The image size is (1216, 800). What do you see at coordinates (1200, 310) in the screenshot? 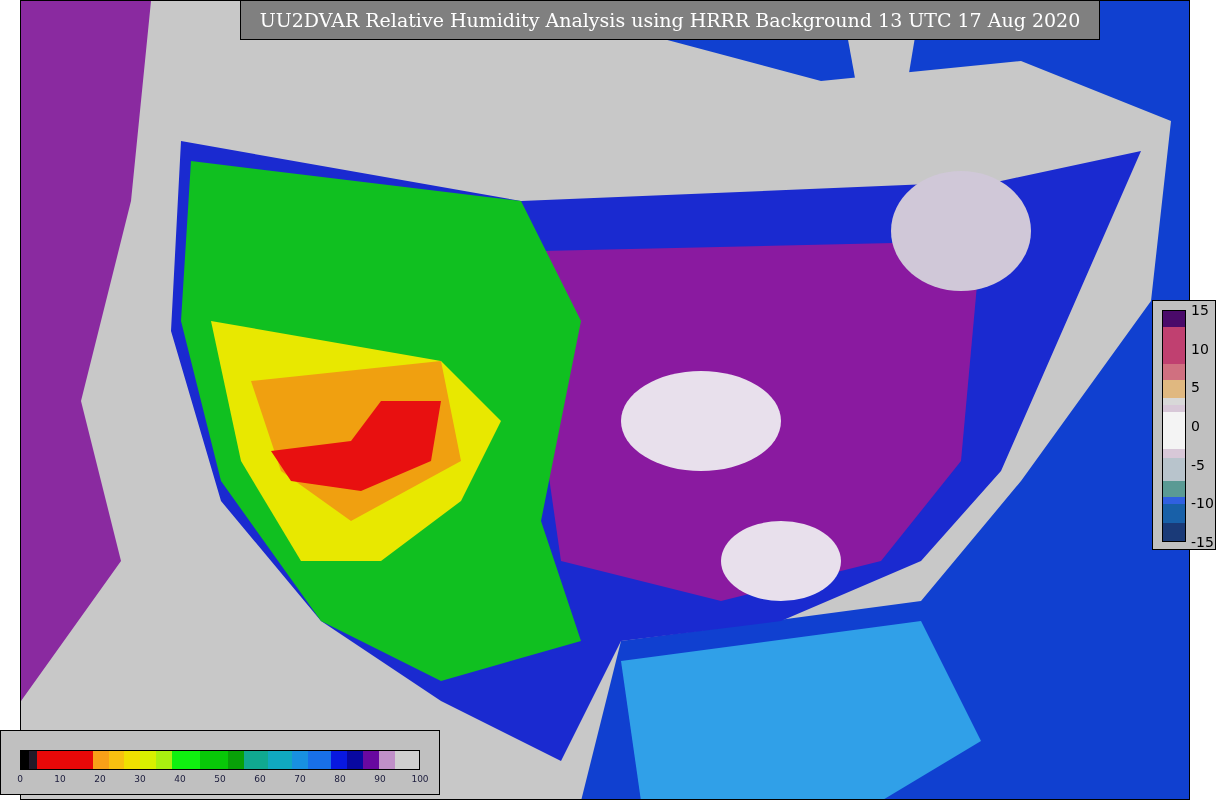
I see `tick-label: 15` at bounding box center [1200, 310].